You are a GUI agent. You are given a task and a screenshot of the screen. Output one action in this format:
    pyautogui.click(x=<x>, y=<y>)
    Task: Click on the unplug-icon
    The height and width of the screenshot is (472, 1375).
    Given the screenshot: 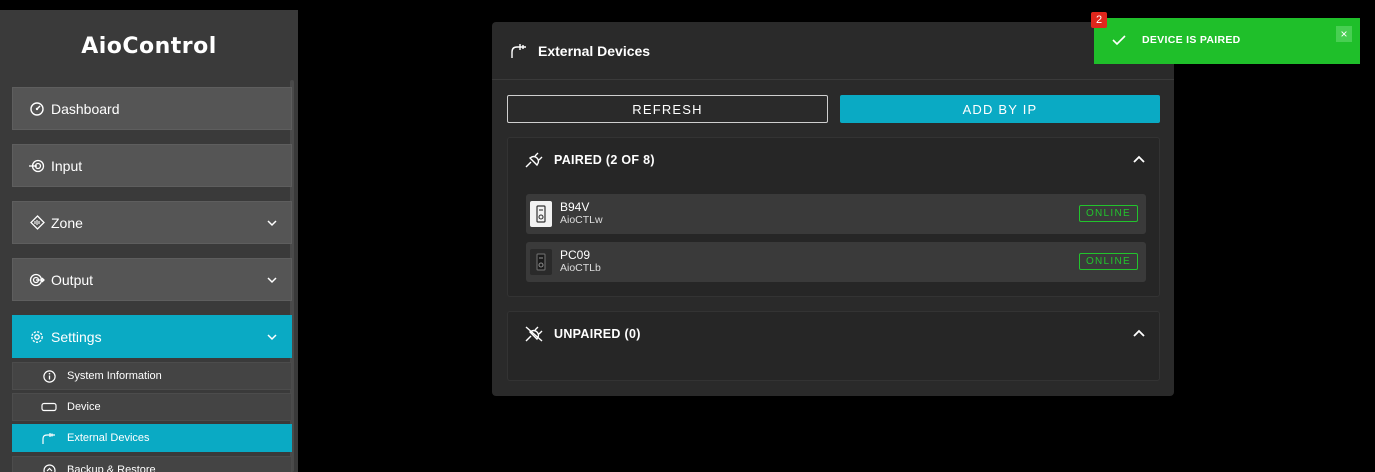 What is the action you would take?
    pyautogui.click(x=534, y=334)
    